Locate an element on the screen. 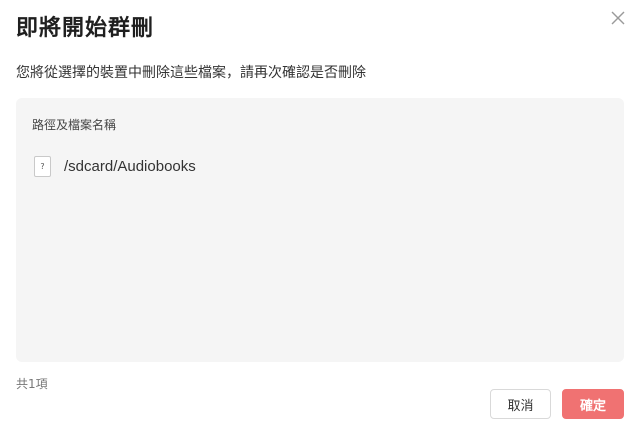 Image resolution: width=638 pixels, height=435 pixels. item-count: 共1項 is located at coordinates (32, 384).